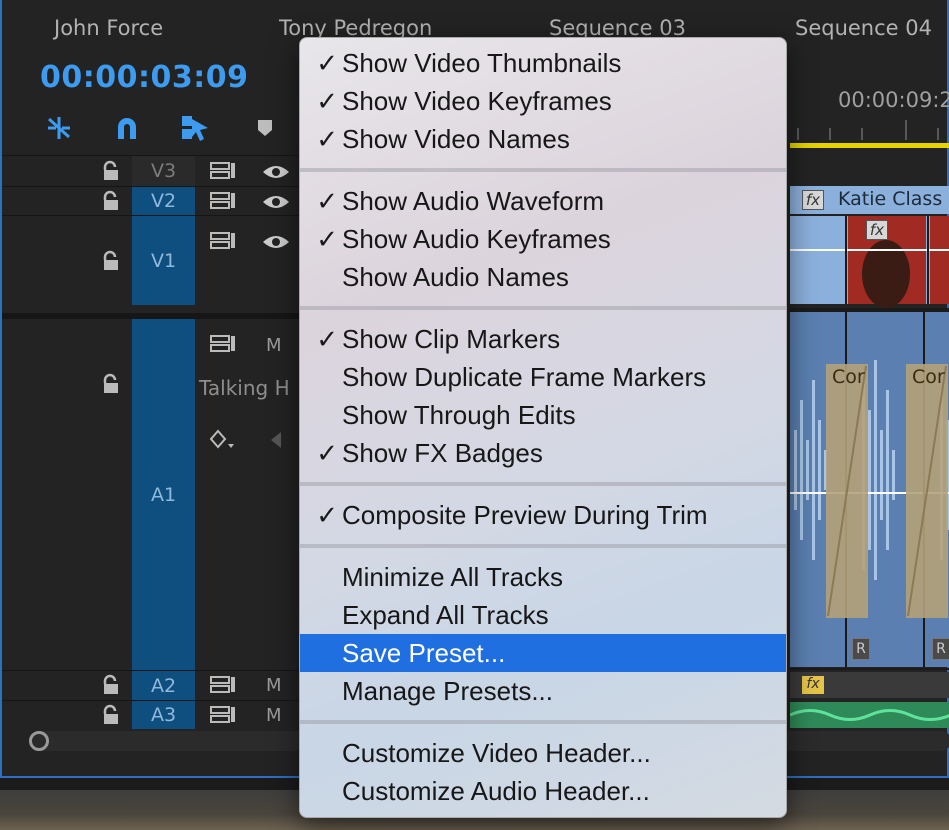 This screenshot has height=830, width=949. I want to click on menu-item-show-through-edits: Show Through Edits, so click(543, 415).